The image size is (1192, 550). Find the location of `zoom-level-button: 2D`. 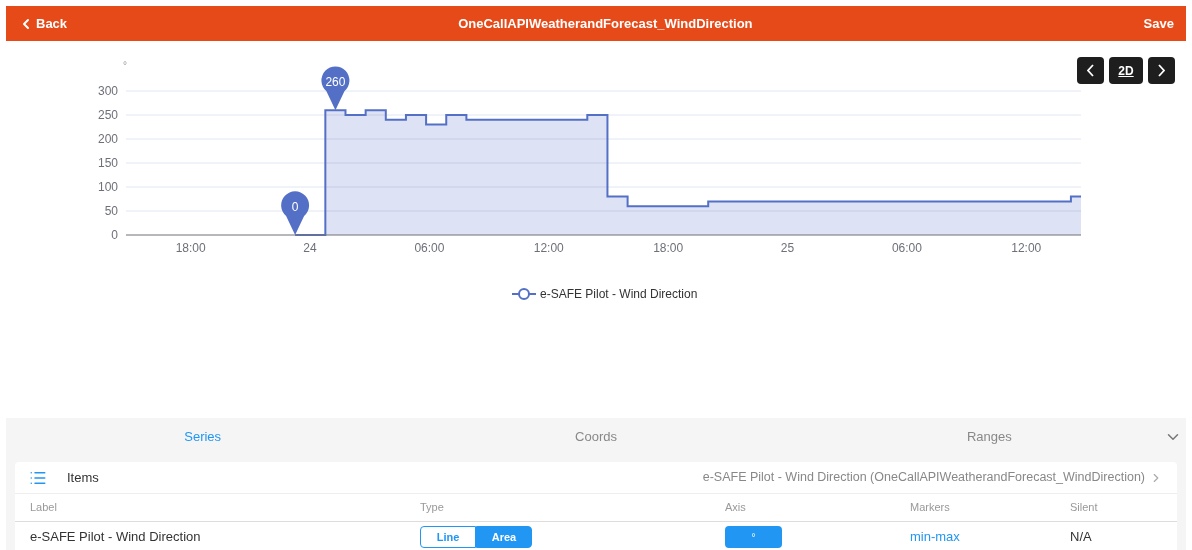

zoom-level-button: 2D is located at coordinates (1126, 70).